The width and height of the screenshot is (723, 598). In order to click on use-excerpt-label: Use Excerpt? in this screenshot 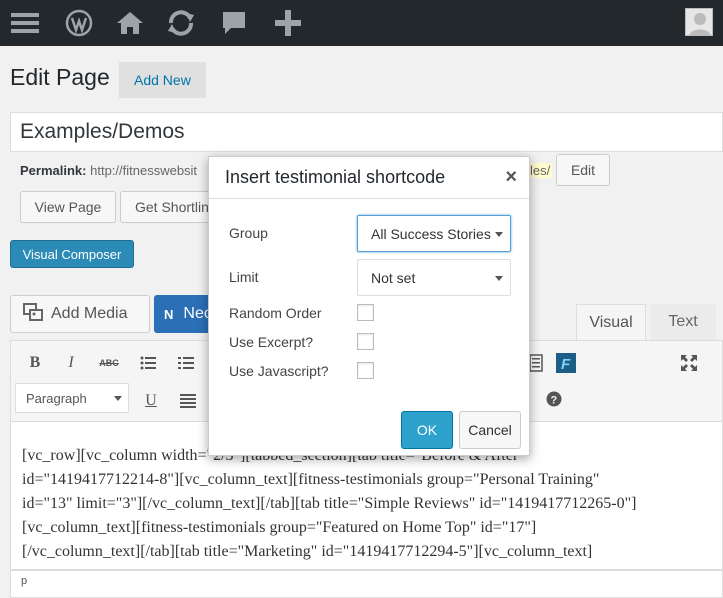, I will do `click(271, 342)`.